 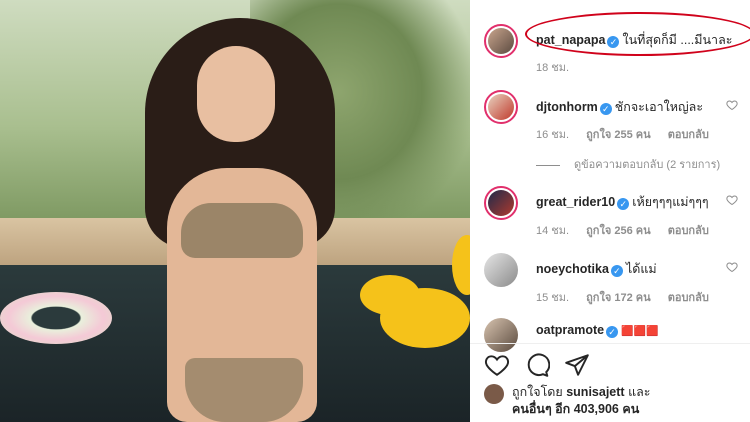 I want to click on comment-line: oatpramote ✓ 🟥🟥🟥, so click(x=597, y=330).